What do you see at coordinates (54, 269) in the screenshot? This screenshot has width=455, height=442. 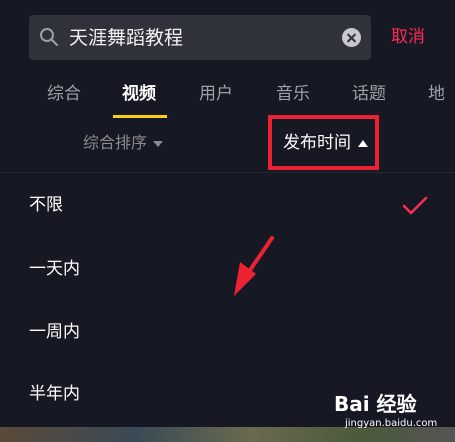 I see `option-one-day: 一天内` at bounding box center [54, 269].